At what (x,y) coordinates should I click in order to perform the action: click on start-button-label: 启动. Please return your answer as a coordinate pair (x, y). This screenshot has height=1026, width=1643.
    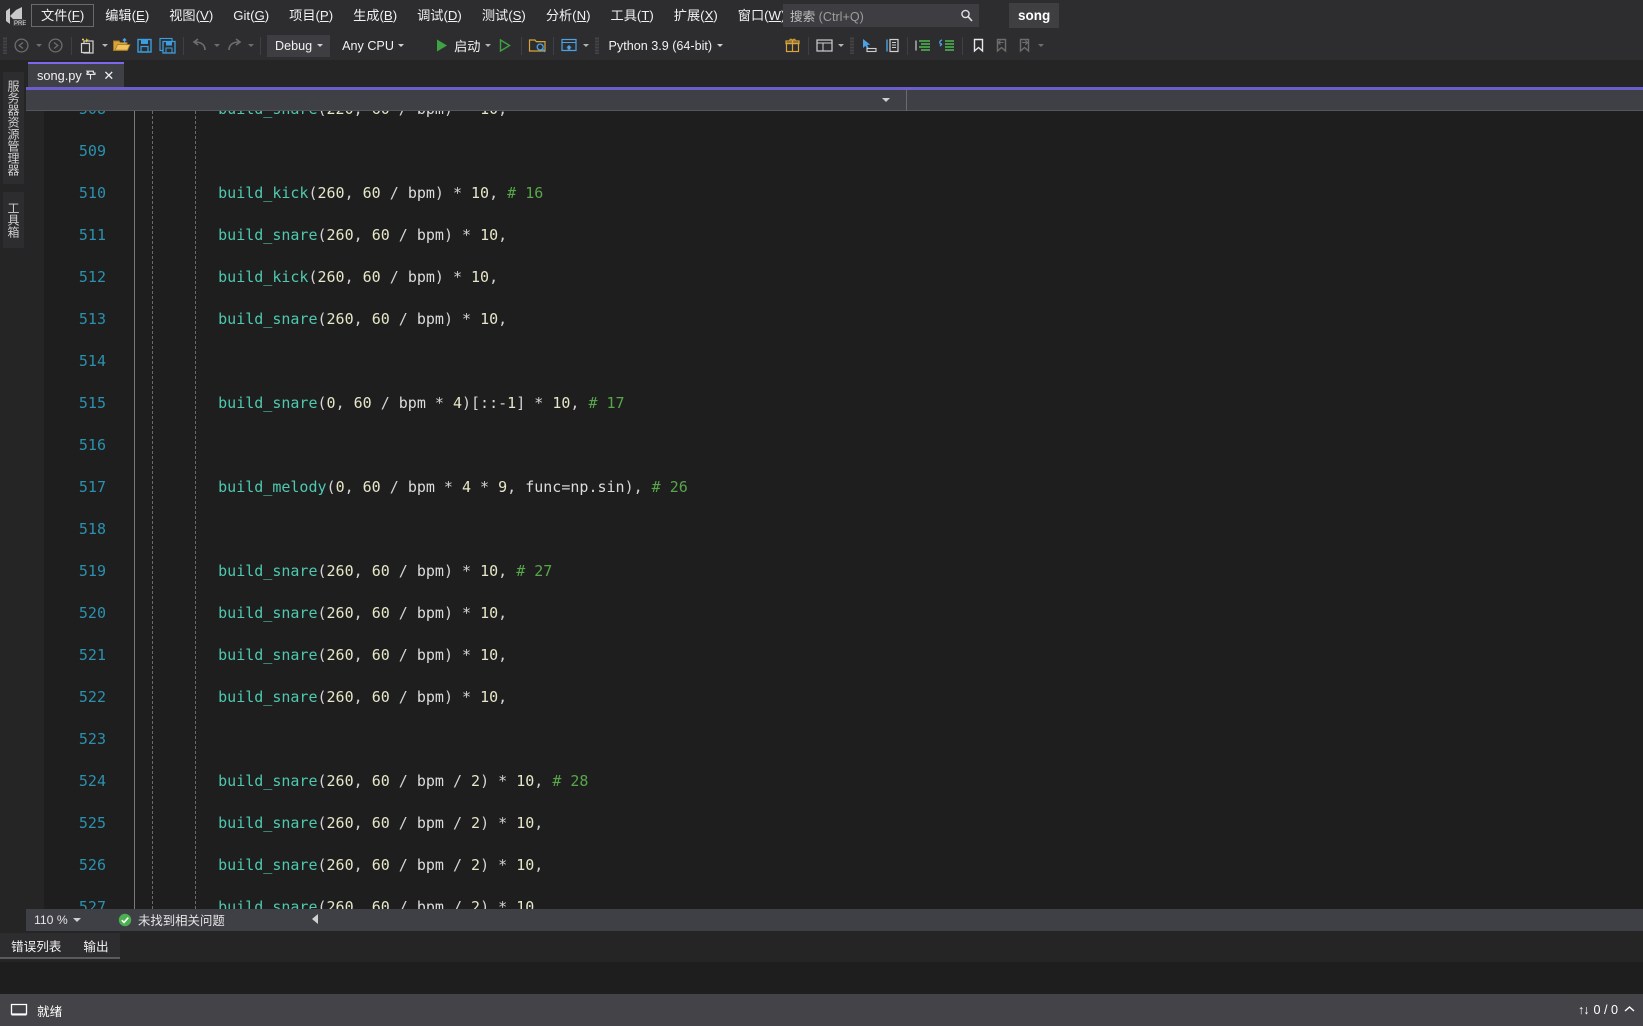
    Looking at the image, I should click on (466, 45).